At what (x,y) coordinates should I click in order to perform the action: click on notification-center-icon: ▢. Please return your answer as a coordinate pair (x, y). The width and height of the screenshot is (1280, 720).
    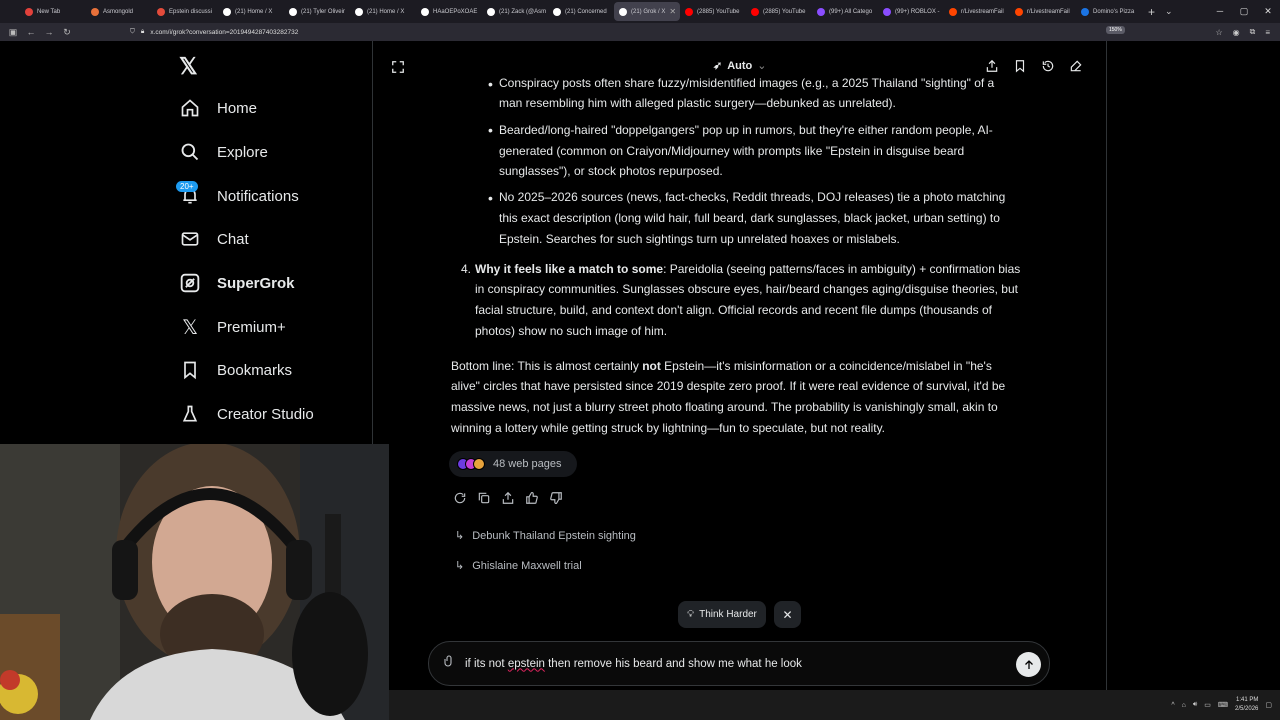
    Looking at the image, I should click on (1268, 705).